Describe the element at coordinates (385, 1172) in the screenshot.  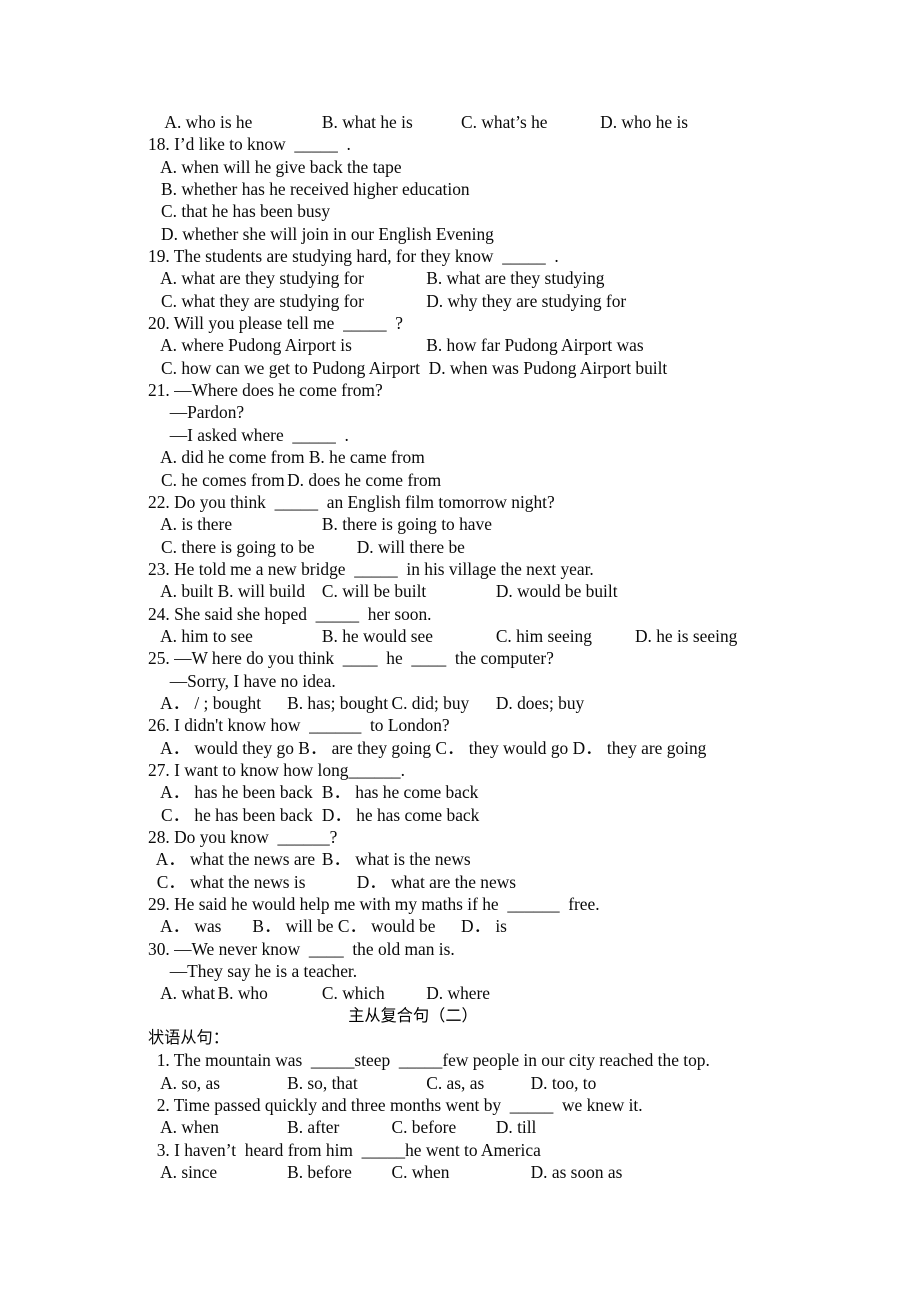
I see `options-row-adv-3: A. since B. before C. when D. as soon as` at that location.